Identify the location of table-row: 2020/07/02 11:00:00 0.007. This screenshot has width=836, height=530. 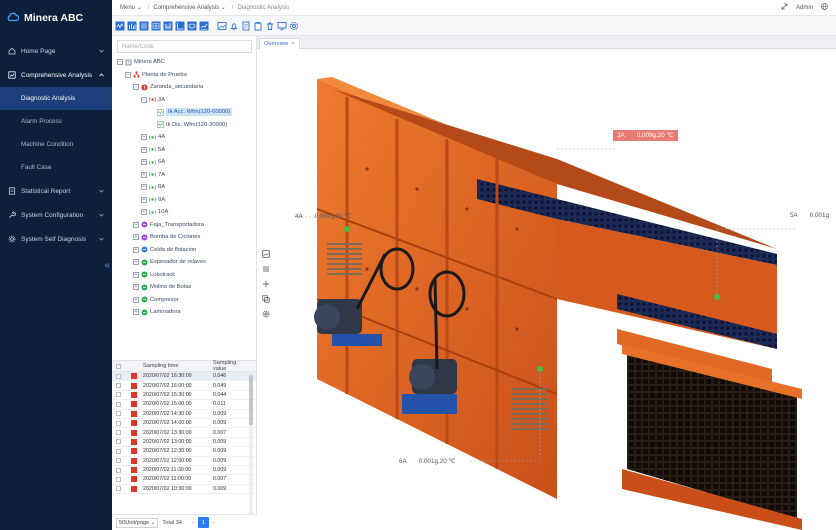
(184, 480).